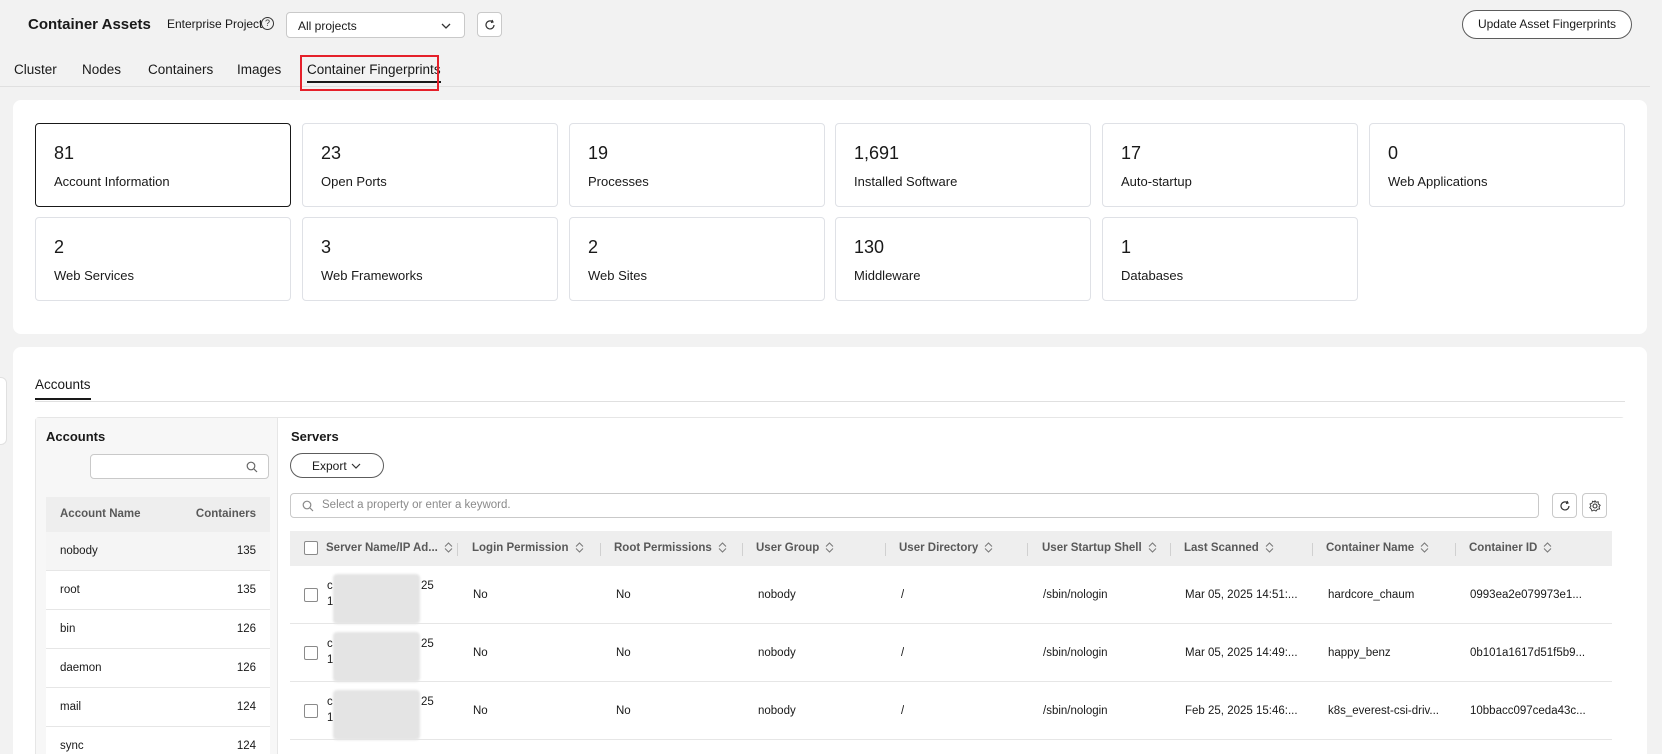 This screenshot has width=1662, height=754. I want to click on account-row: nobody 135, so click(158, 551).